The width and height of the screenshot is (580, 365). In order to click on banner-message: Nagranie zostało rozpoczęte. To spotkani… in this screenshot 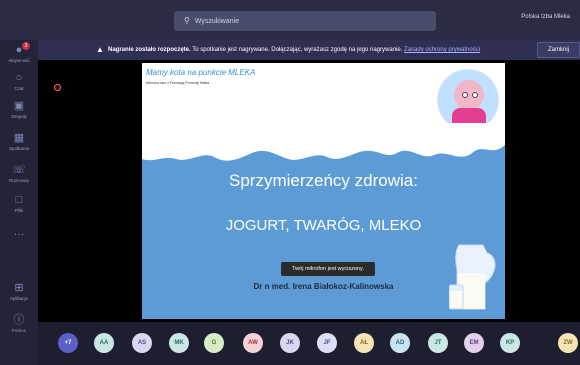, I will do `click(294, 50)`.